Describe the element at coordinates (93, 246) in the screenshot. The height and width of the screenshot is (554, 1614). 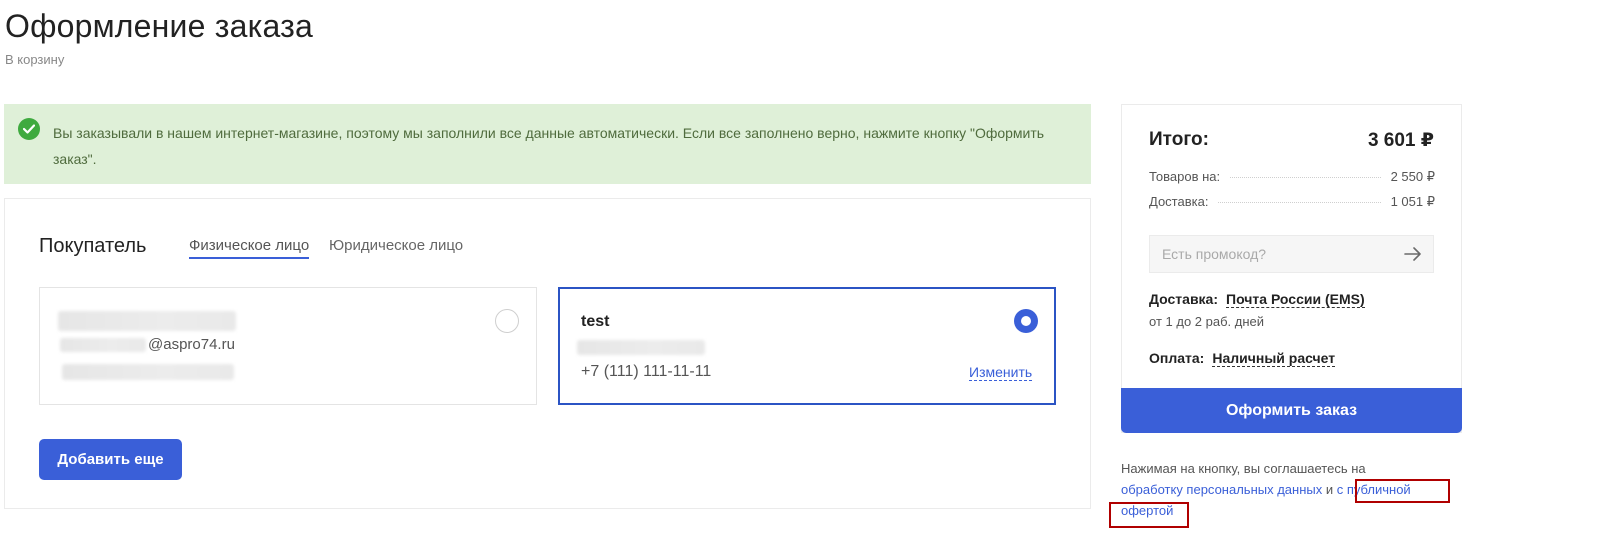
I see `buyer-title: Покупатель` at that location.